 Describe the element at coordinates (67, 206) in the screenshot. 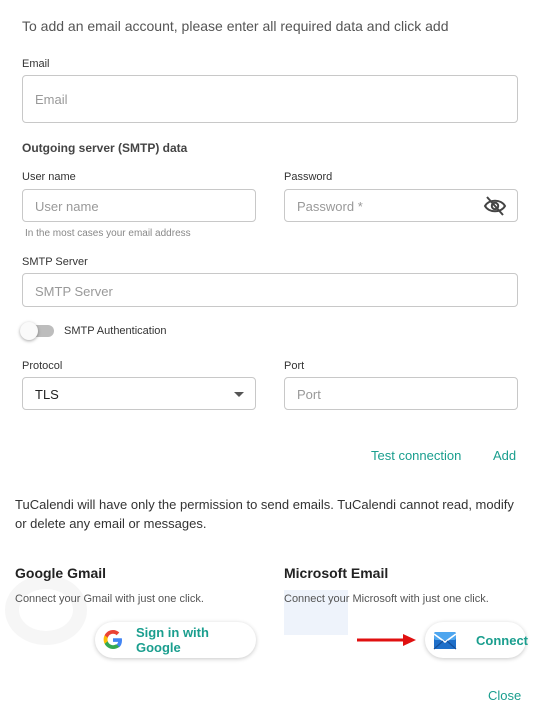

I see `username-placeholder: User name` at that location.